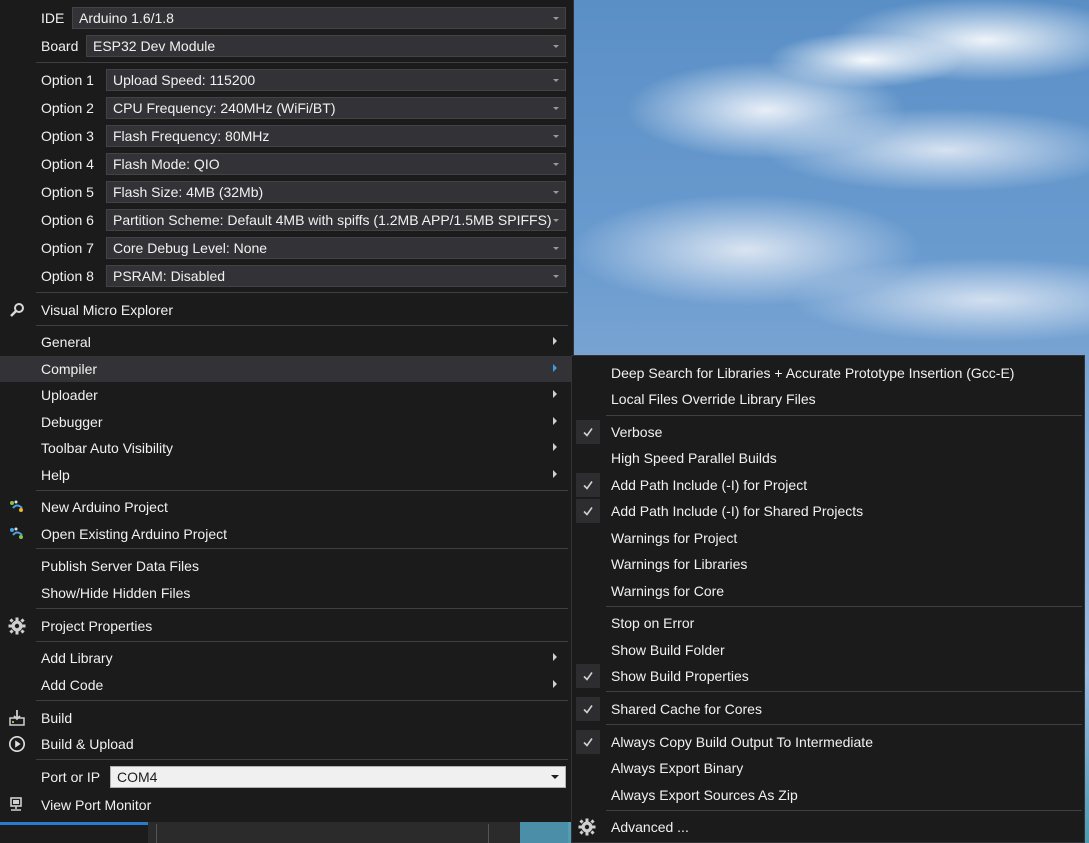  I want to click on port-dropdown: COM4, so click(338, 777).